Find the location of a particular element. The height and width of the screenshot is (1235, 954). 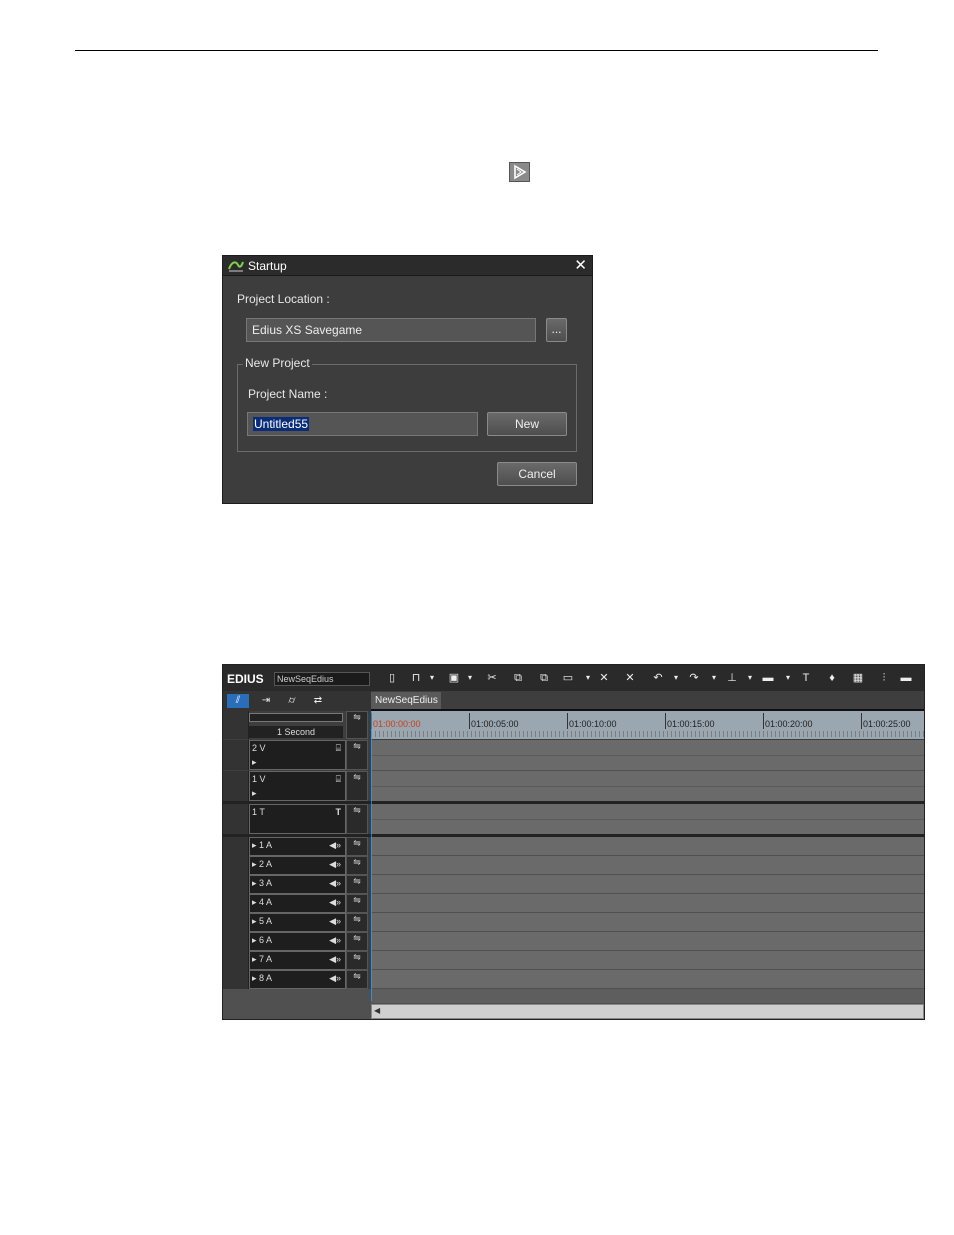

ripple-delete-icon: ✕ is located at coordinates (630, 678).